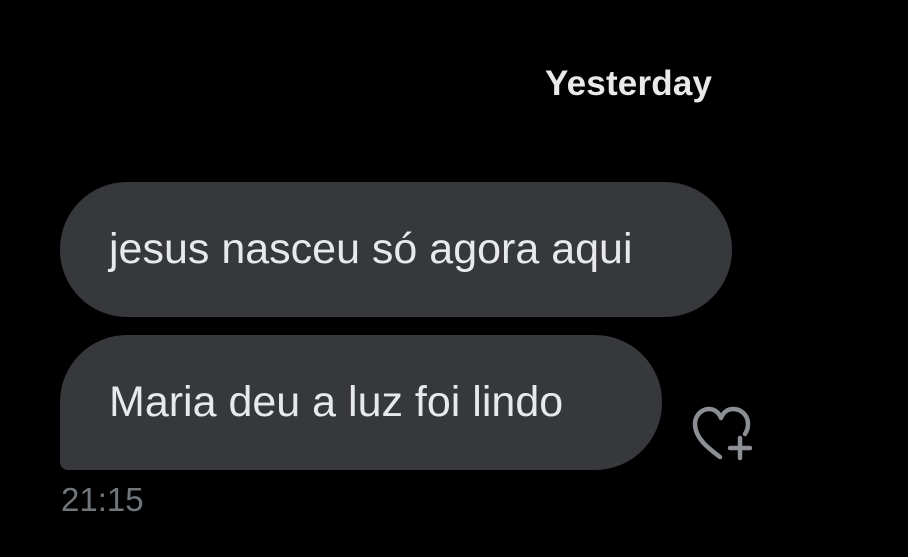  Describe the element at coordinates (336, 402) in the screenshot. I see `message-text: Maria deu a luz foi lindo` at that location.